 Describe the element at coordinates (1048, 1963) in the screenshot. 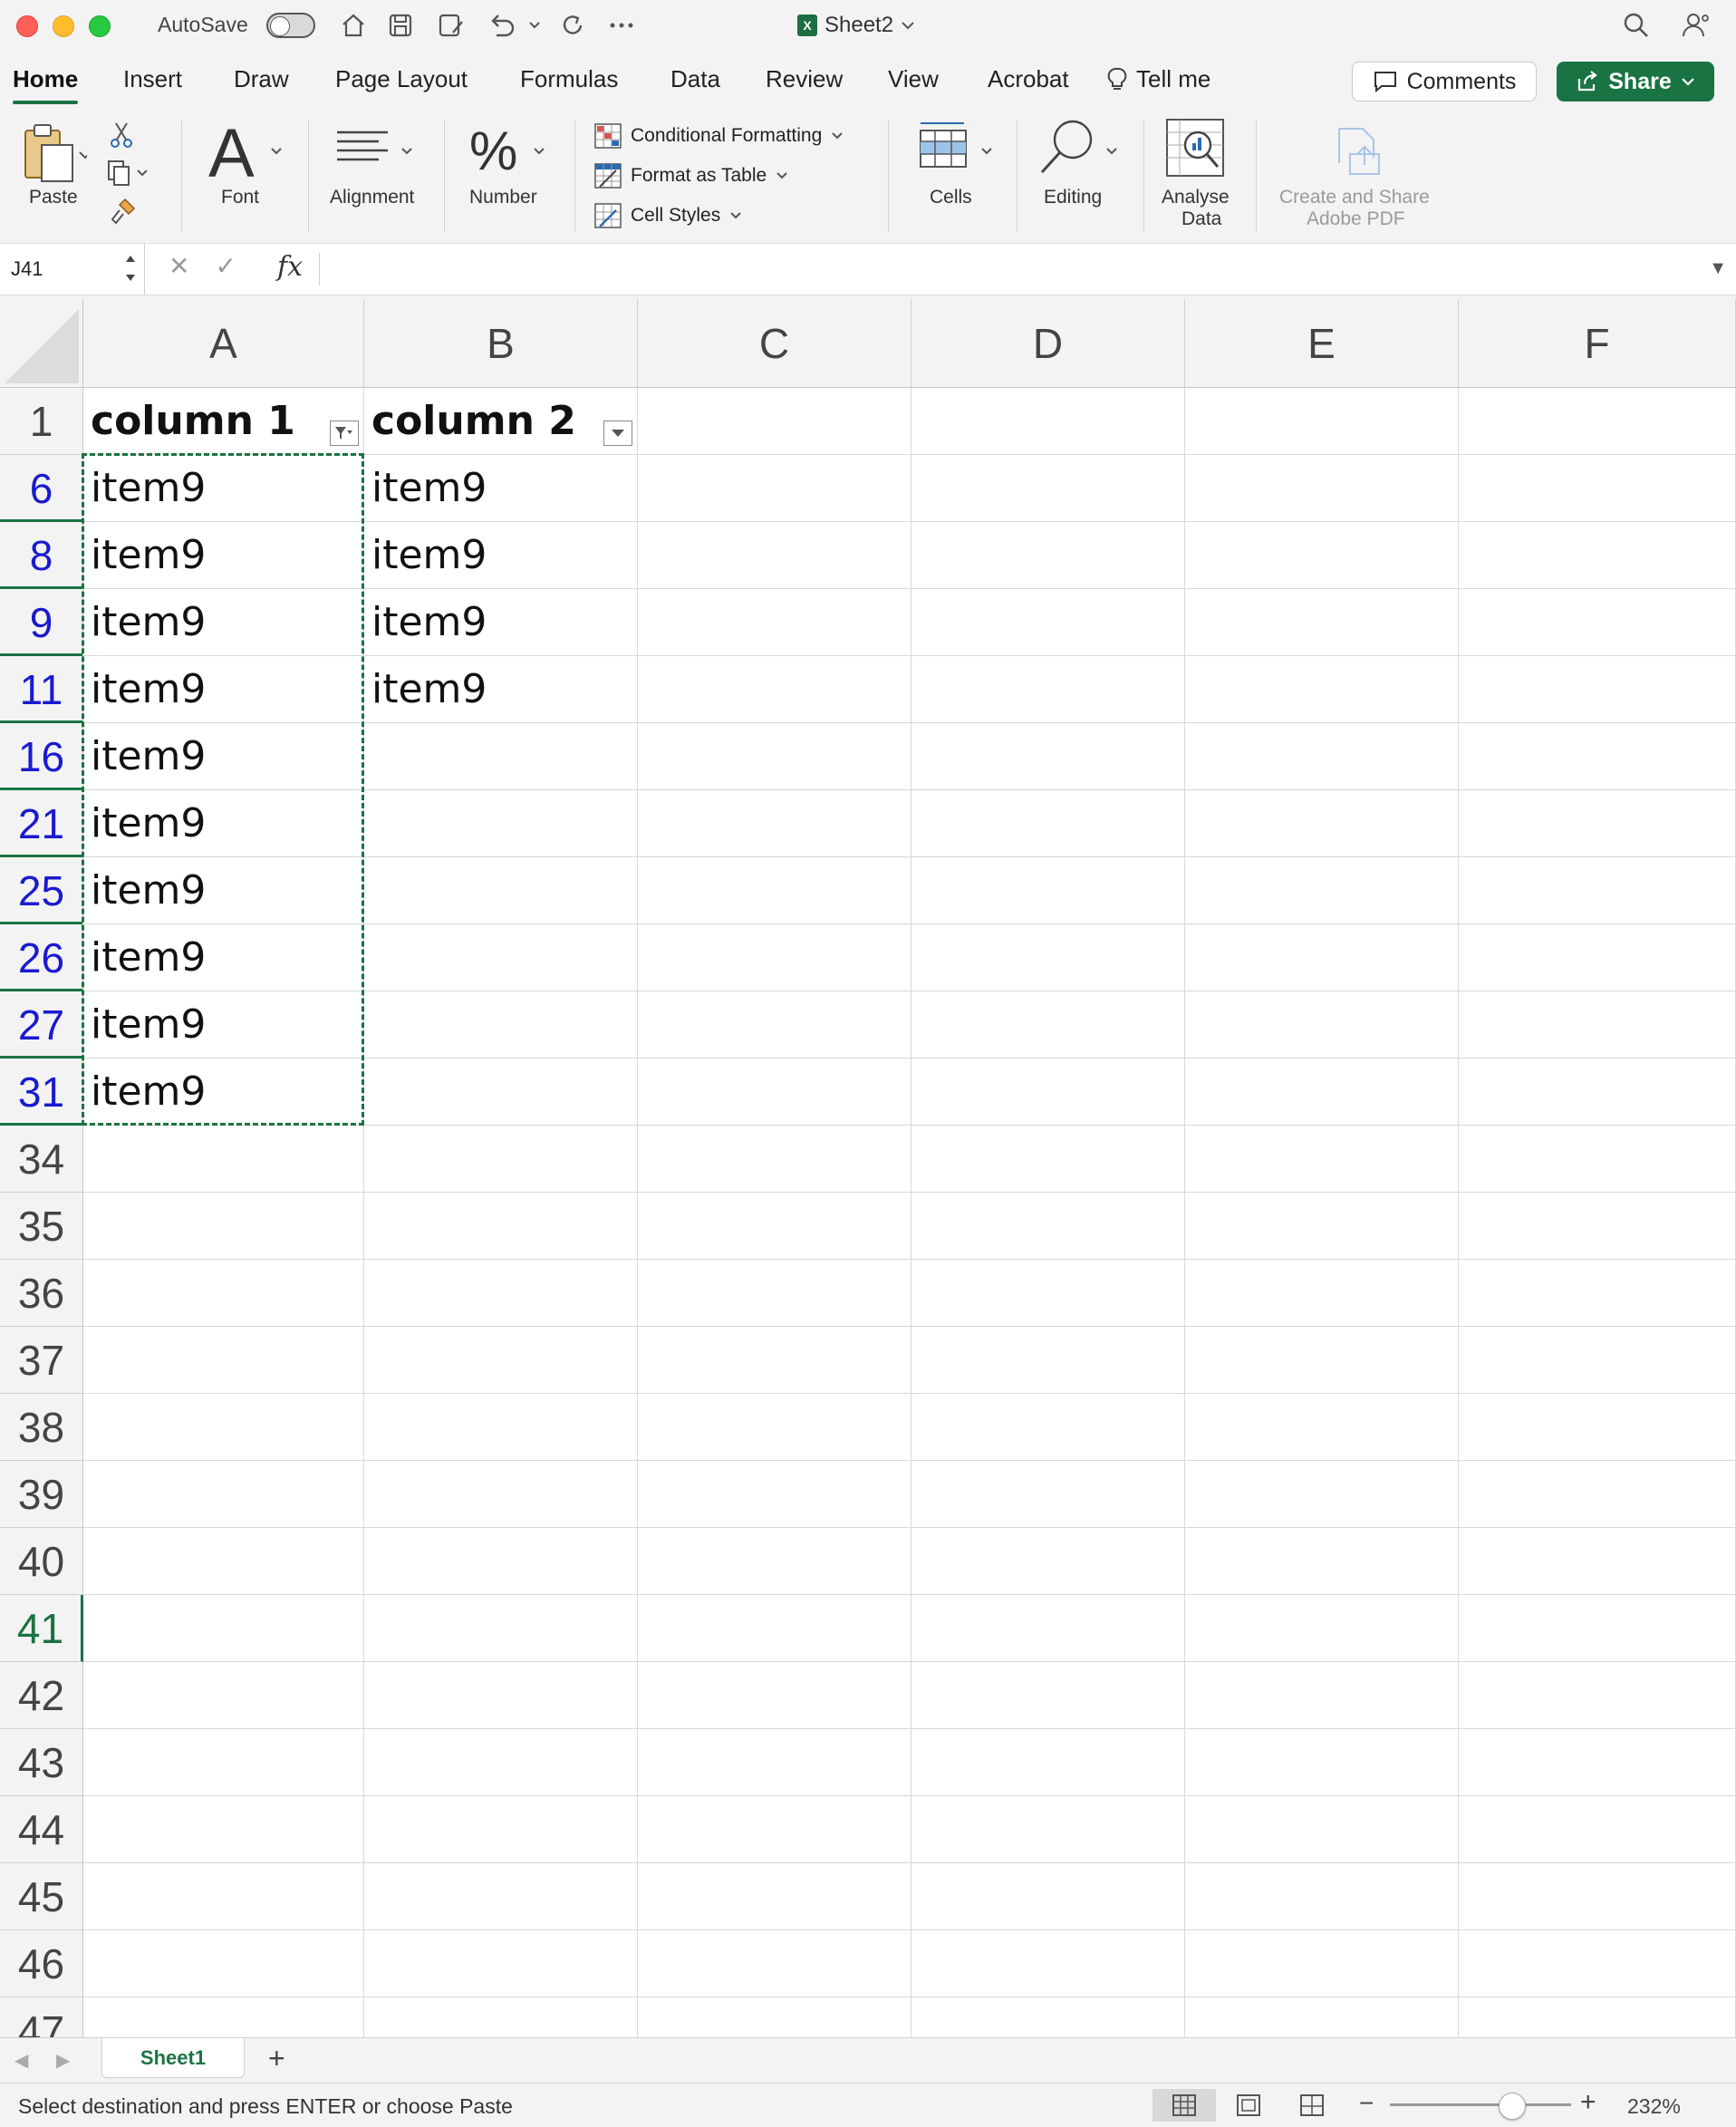

I see `cell-d46` at that location.